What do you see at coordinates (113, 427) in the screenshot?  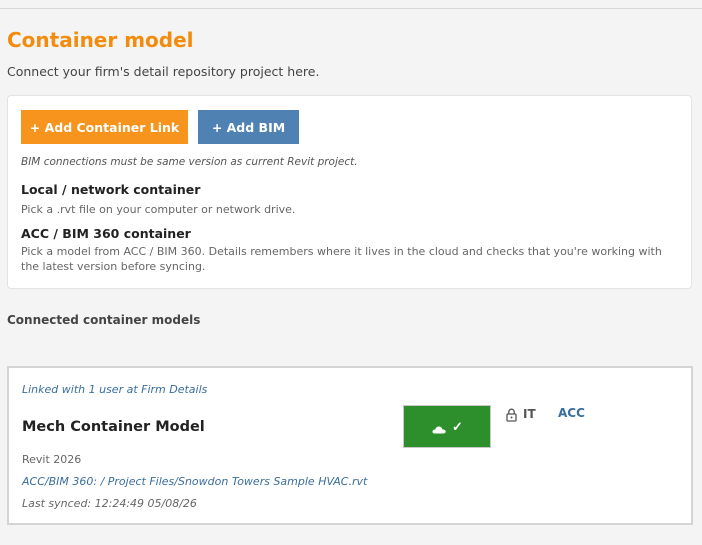 I see `model-name: Mech Container Model` at bounding box center [113, 427].